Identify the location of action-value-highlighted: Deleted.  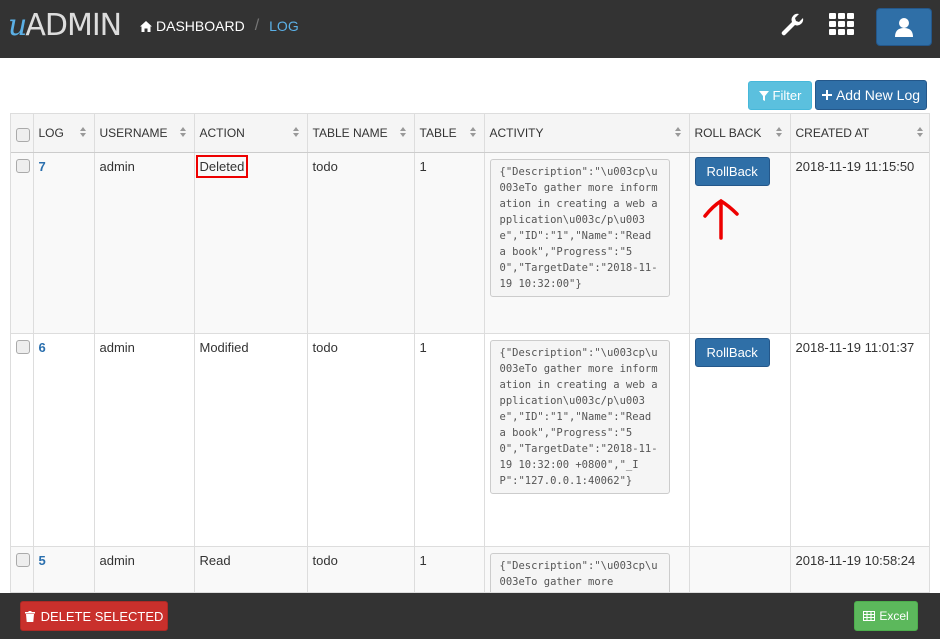
(222, 166).